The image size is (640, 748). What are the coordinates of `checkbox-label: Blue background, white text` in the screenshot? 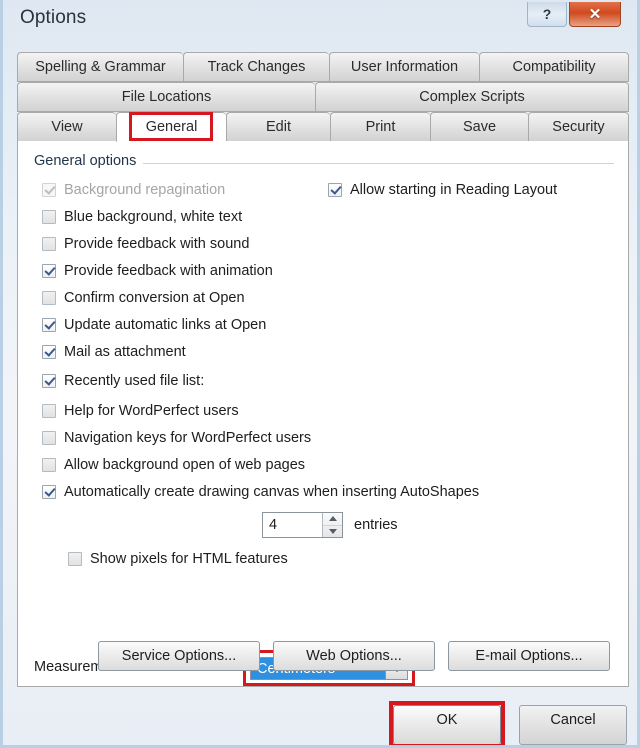 It's located at (153, 217).